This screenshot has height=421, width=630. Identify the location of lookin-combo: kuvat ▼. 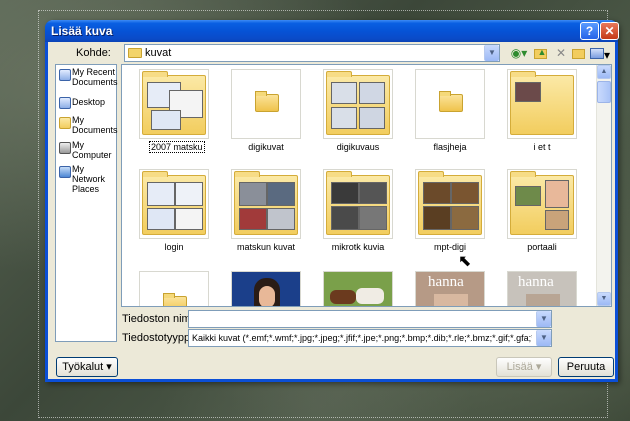
(312, 53).